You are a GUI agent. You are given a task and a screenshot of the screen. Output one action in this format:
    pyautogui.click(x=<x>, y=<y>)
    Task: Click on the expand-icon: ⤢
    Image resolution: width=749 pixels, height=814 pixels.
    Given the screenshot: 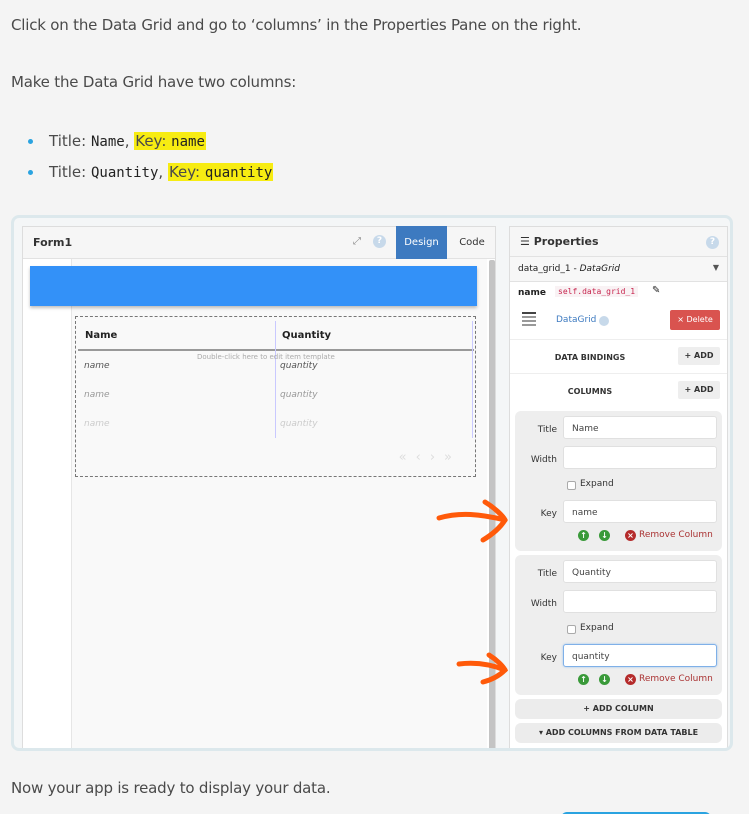 What is the action you would take?
    pyautogui.click(x=357, y=241)
    